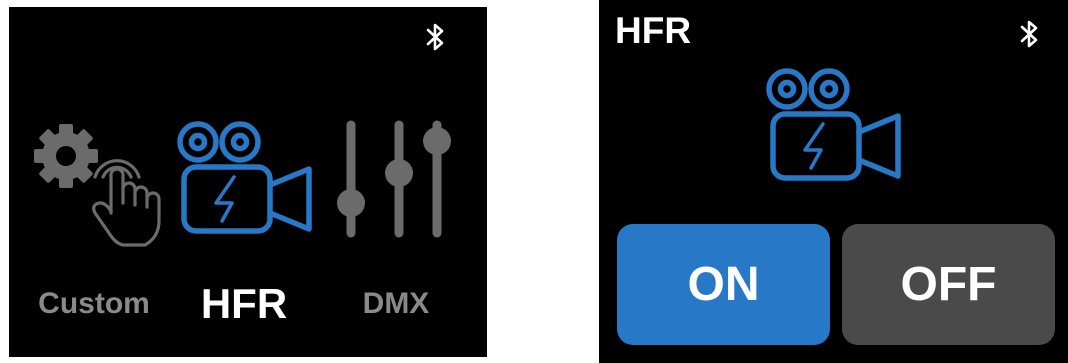 This screenshot has height=363, width=1068. What do you see at coordinates (948, 284) in the screenshot?
I see `off-button: OFF` at bounding box center [948, 284].